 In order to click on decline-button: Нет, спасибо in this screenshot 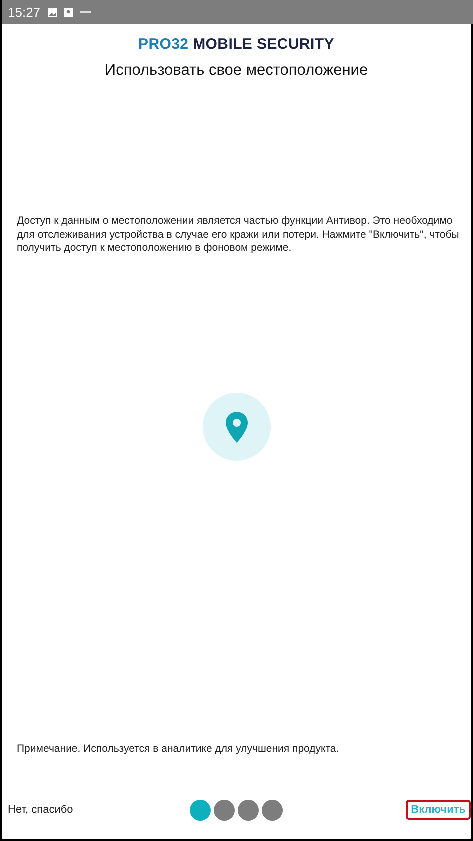, I will do `click(38, 810)`.